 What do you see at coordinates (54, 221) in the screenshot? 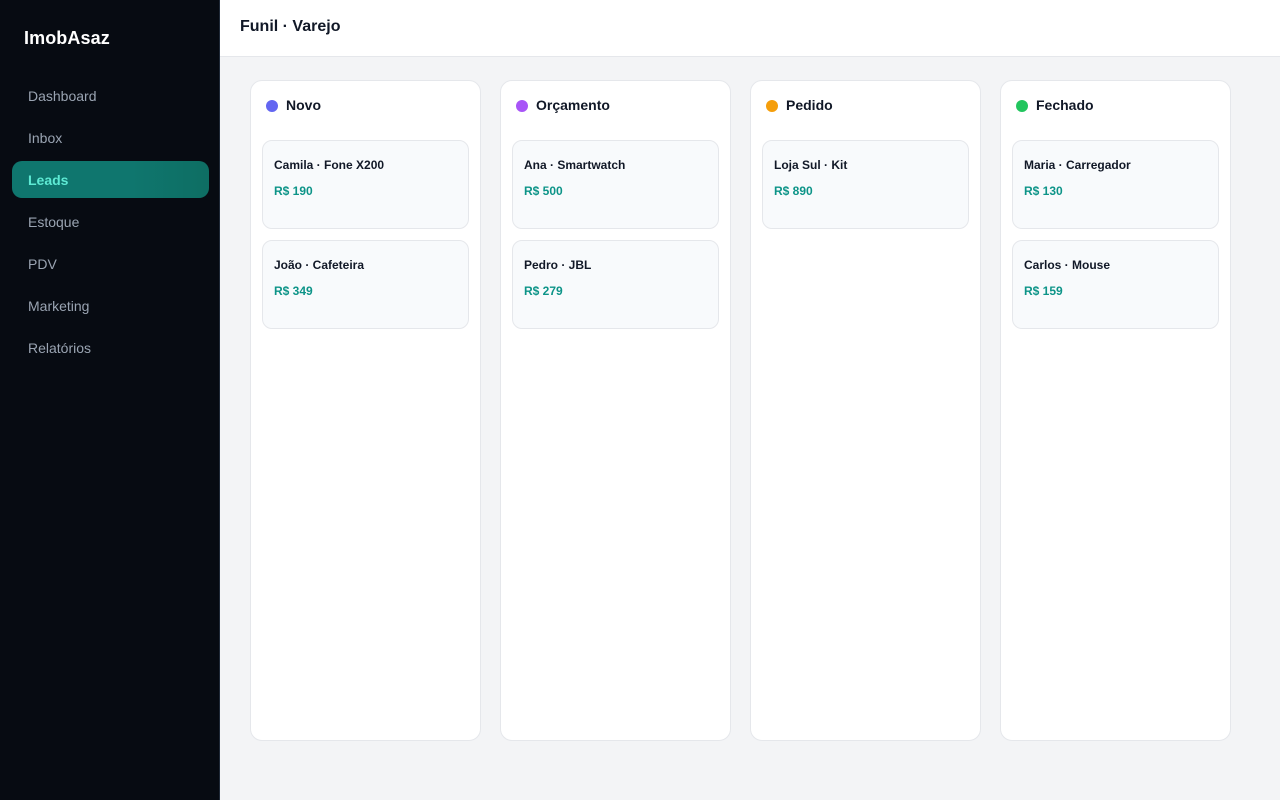
I see `sidebar-item-label: Estoque` at bounding box center [54, 221].